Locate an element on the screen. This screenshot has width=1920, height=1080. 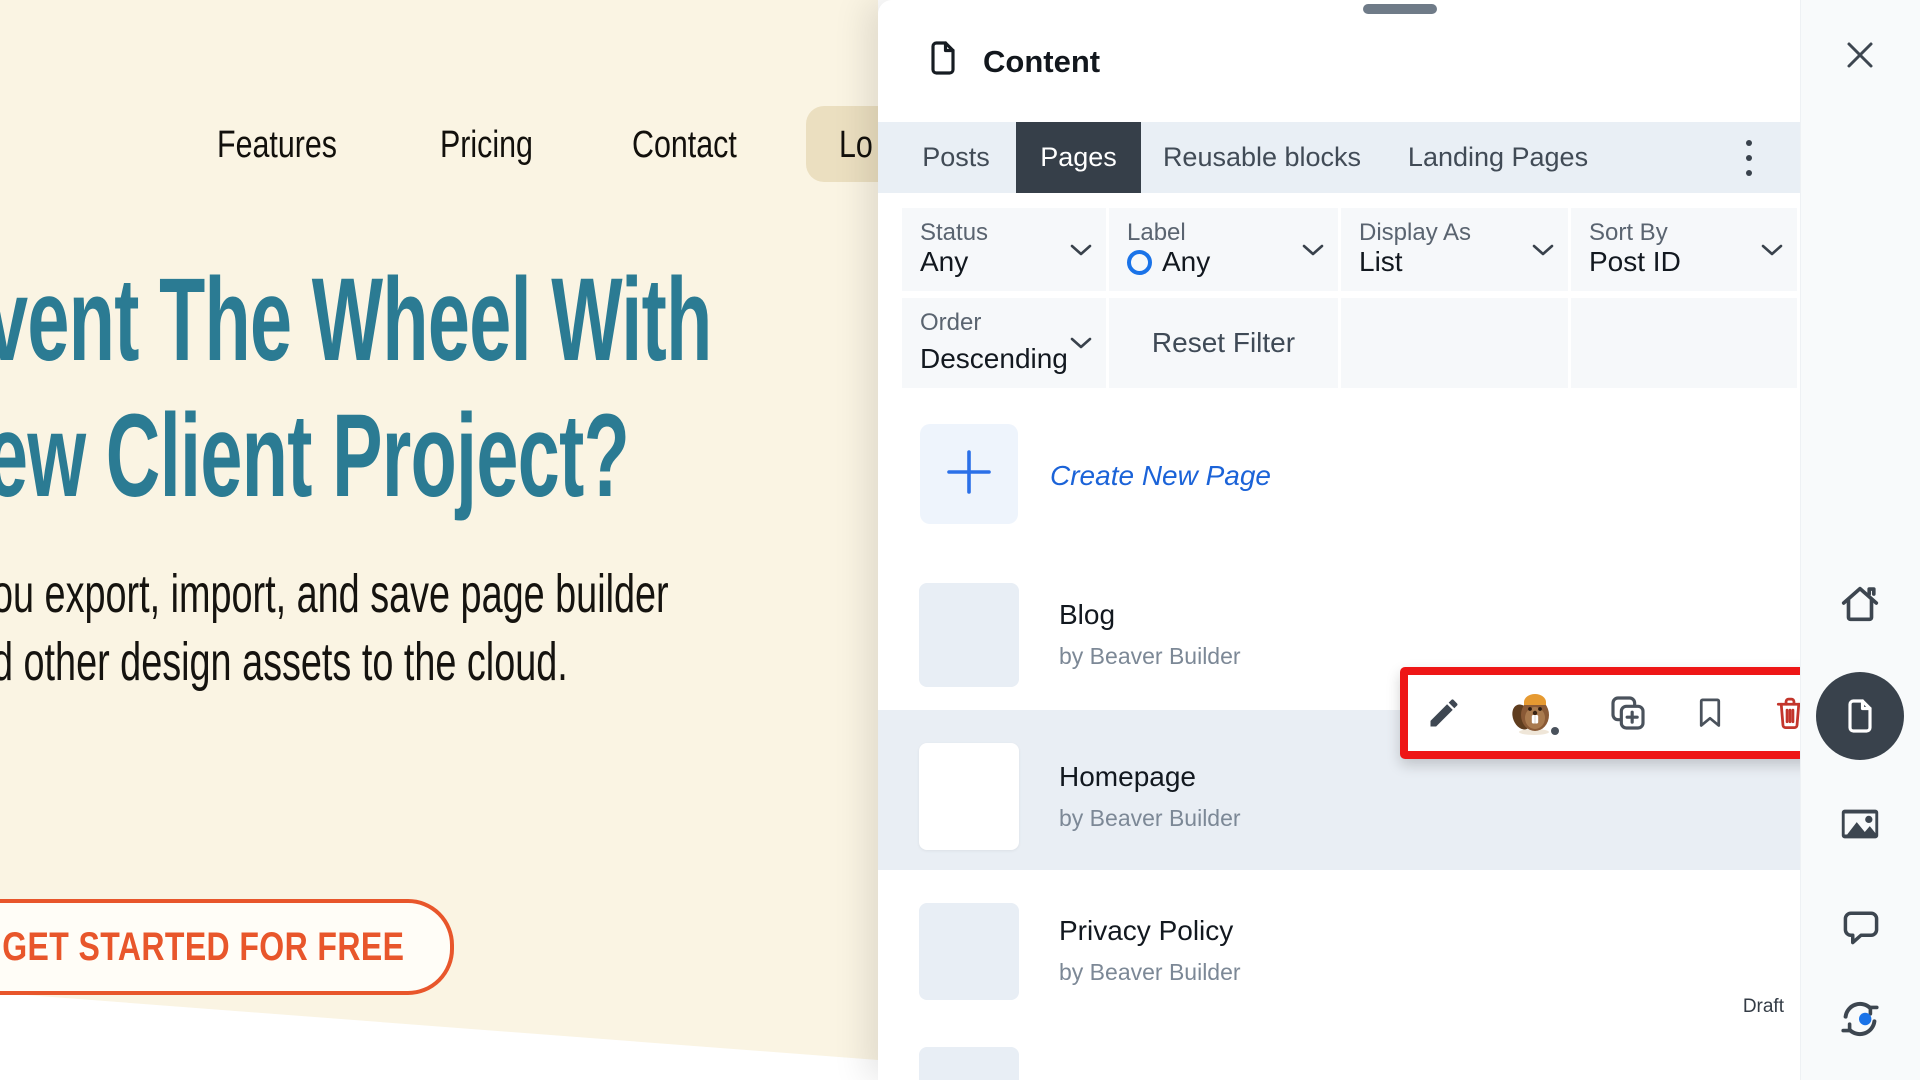
filter-order-label: Order is located at coordinates (951, 322).